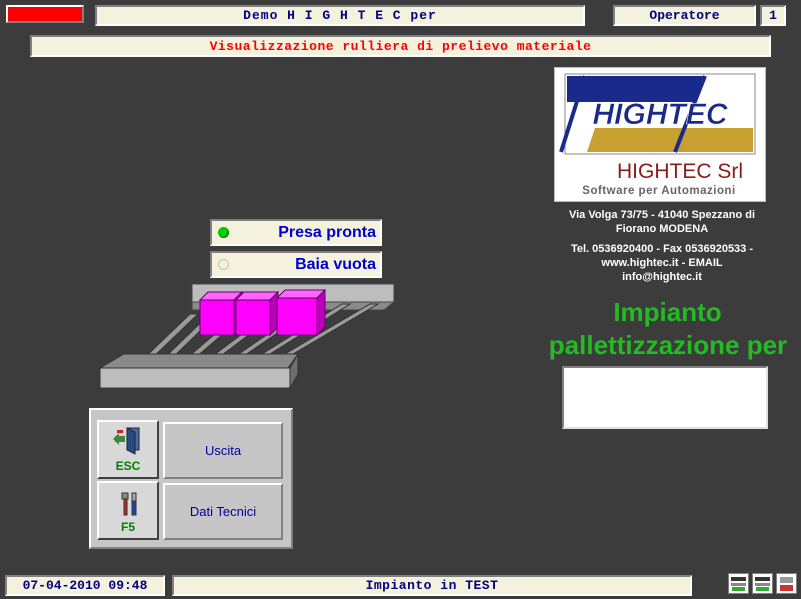 The image size is (801, 599). I want to click on company-contact-line1: Tel. 0536920400 - Fax 0536920533 -, so click(662, 249).